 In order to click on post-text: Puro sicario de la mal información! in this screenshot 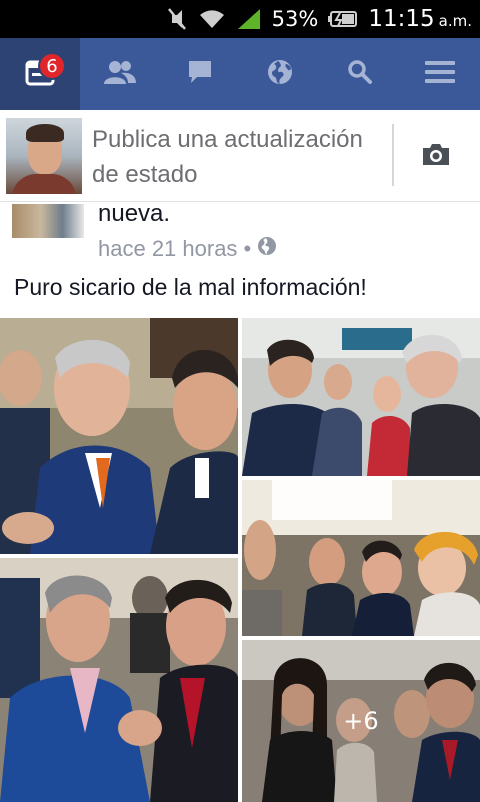, I will do `click(190, 287)`.